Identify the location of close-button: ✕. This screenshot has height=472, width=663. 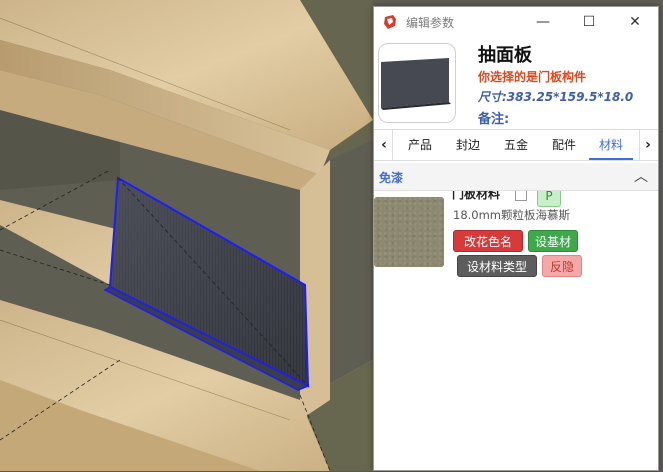
(635, 22).